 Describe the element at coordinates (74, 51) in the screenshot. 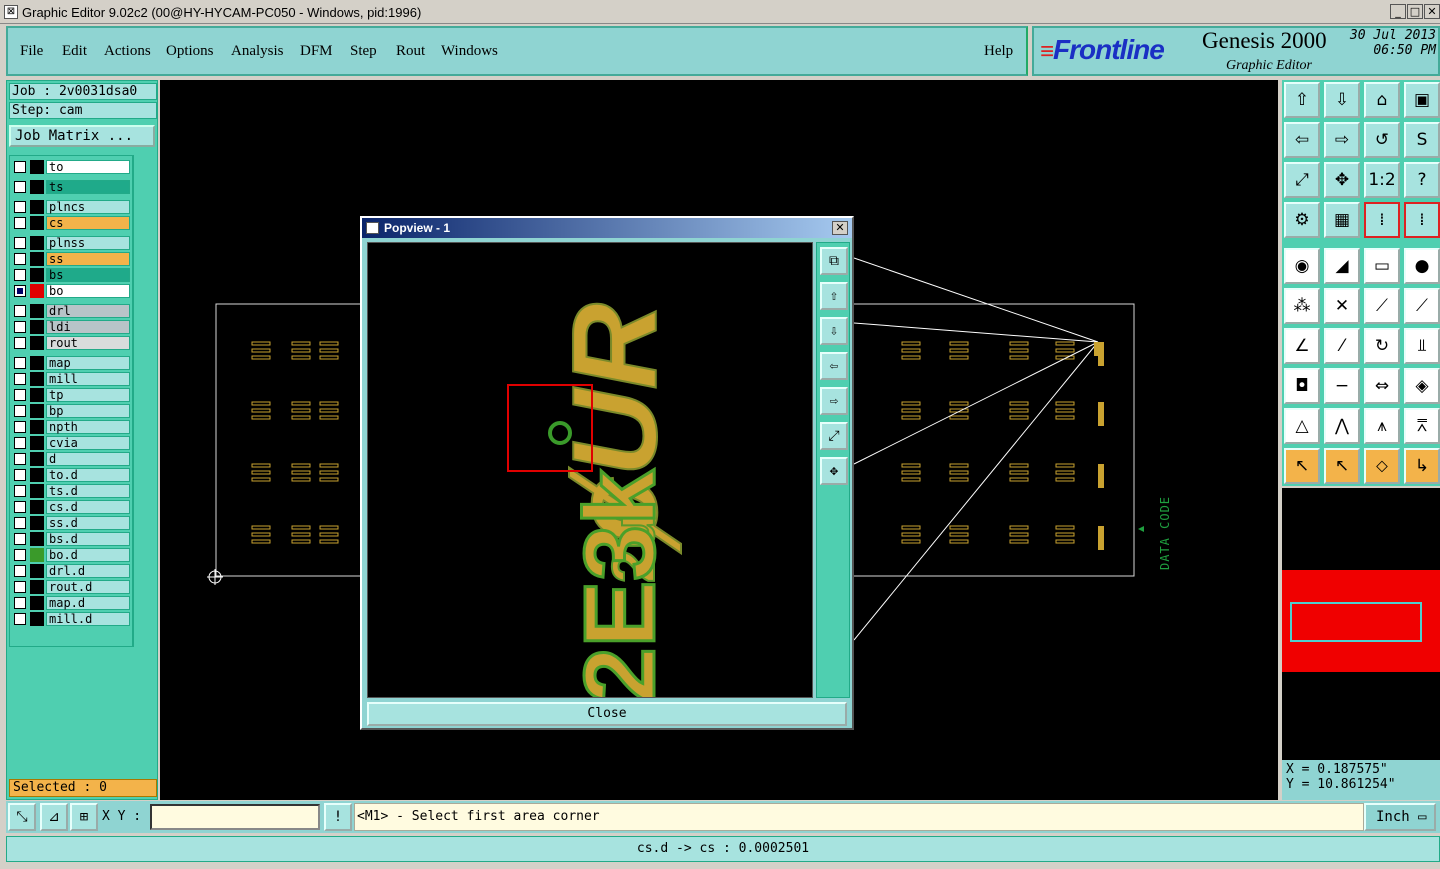

I see `menu-edit: Edit` at that location.